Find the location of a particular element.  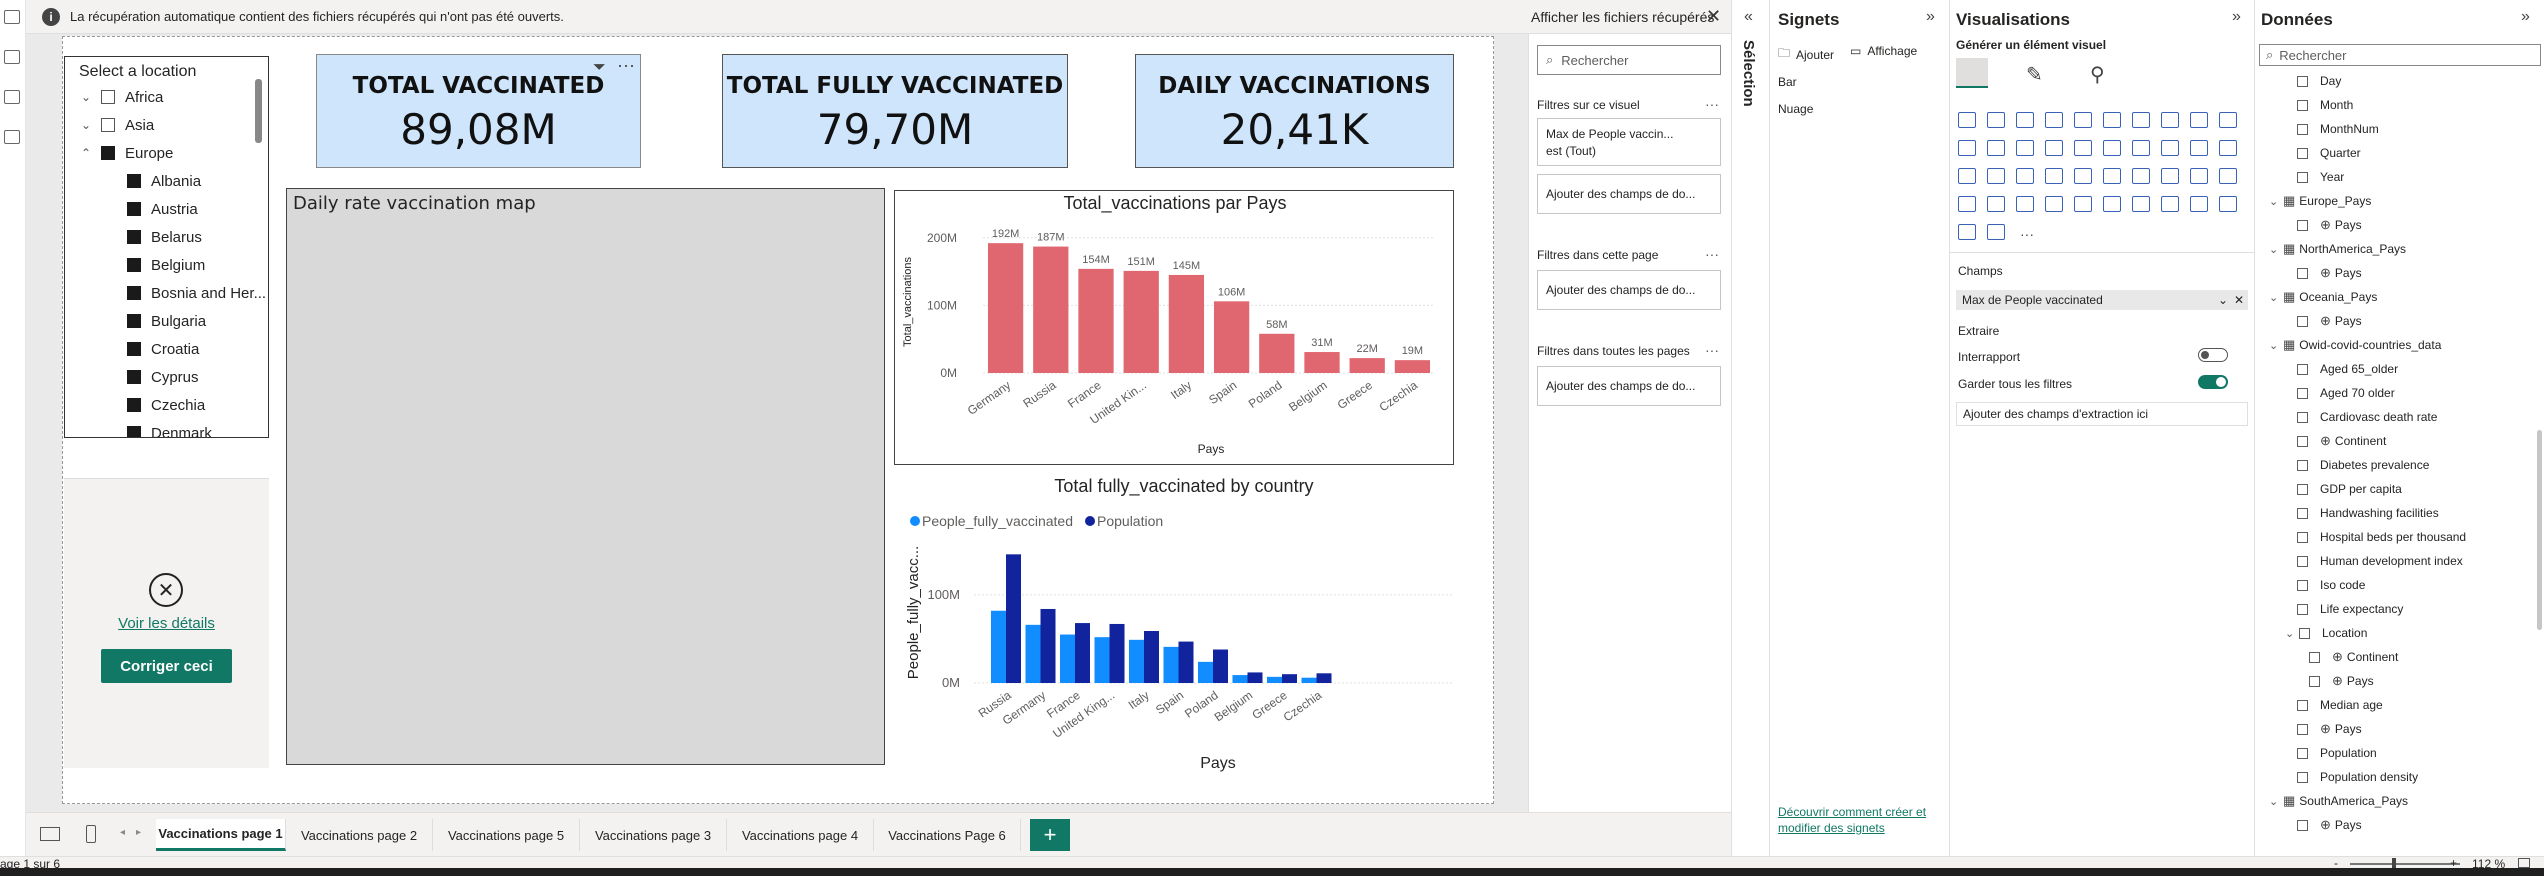

card-daily-vaccinations: DAILY VACCINATIONS 20,41K is located at coordinates (1294, 111).